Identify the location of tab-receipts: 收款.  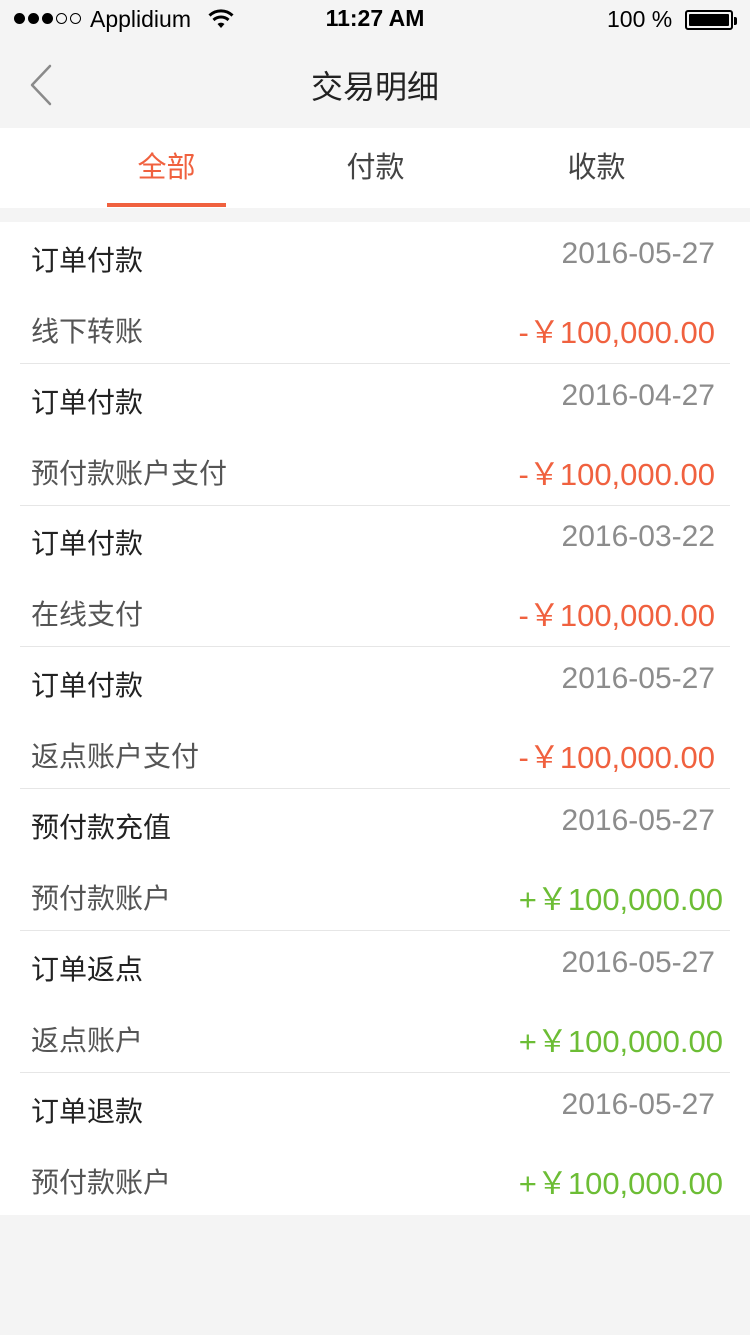
(596, 168).